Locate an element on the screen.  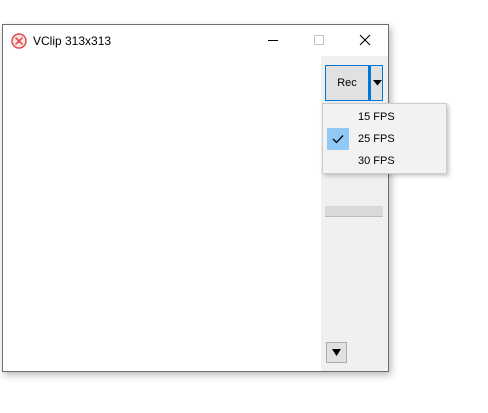
partially-hidden-button is located at coordinates (354, 211).